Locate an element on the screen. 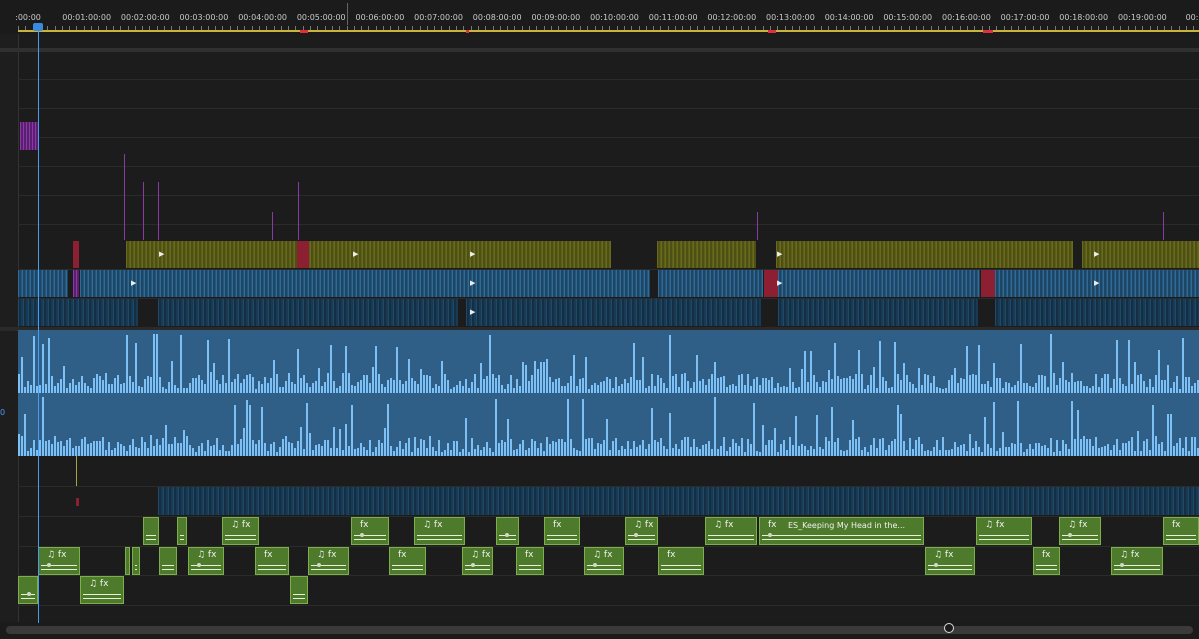 This screenshot has width=1199, height=639. video-track-v1: ▶ is located at coordinates (608, 313).